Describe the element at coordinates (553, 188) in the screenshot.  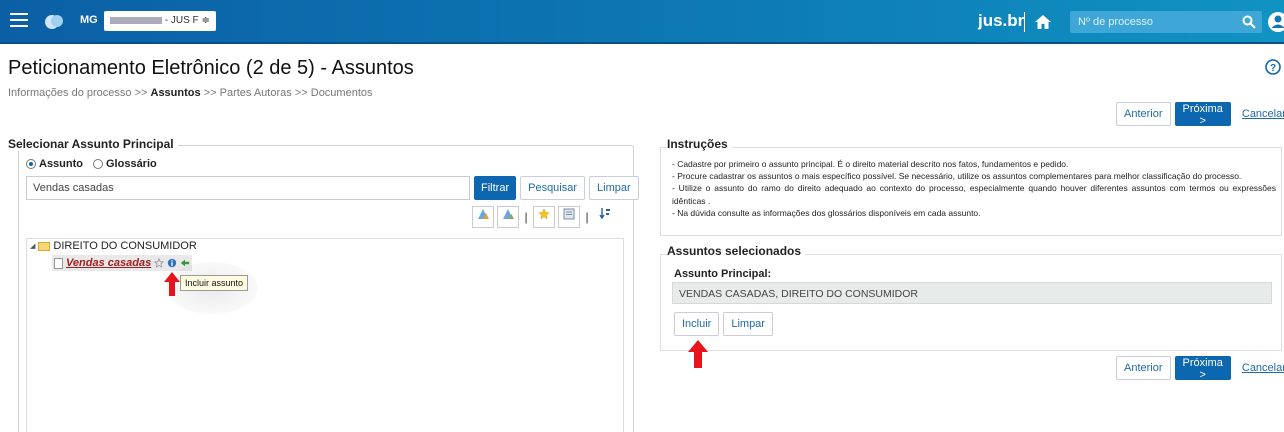
I see `search-button: Pesquisar` at that location.